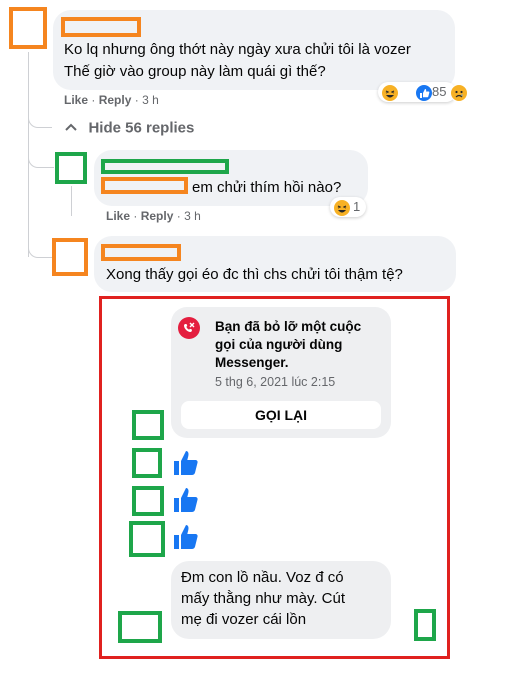 Image resolution: width=506 pixels, height=696 pixels. I want to click on reaction-count: 85, so click(439, 91).